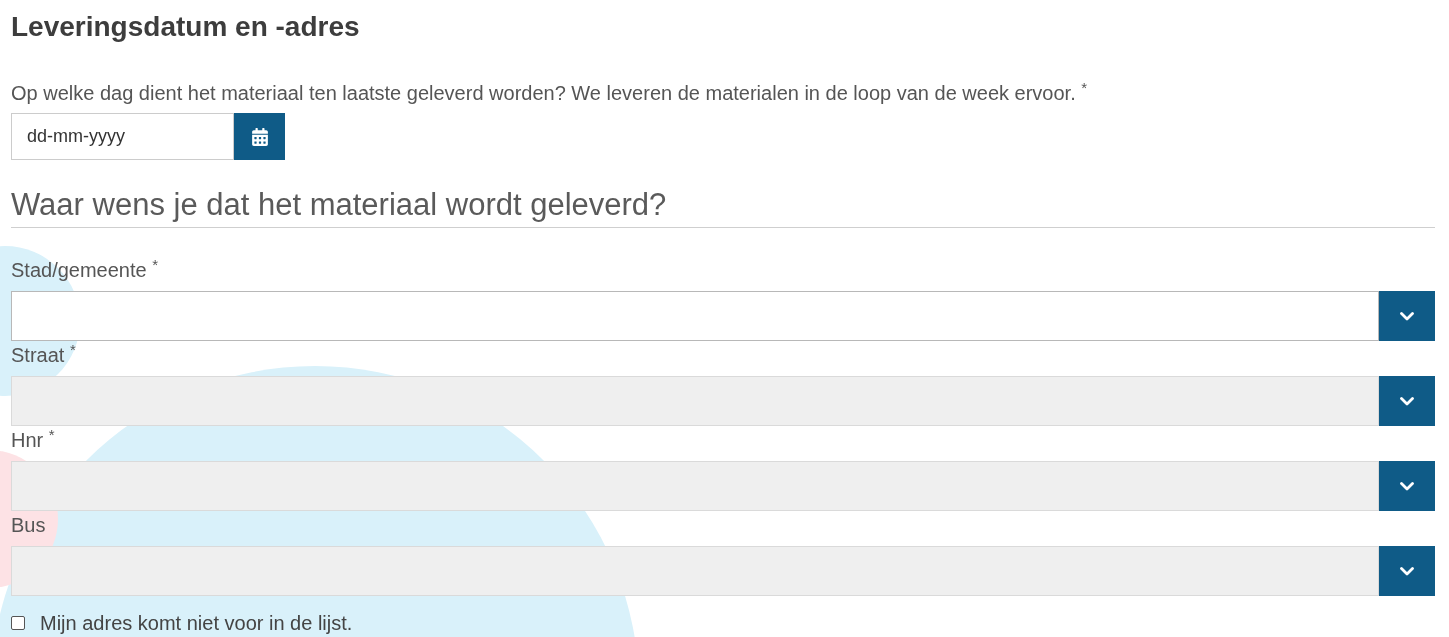 The width and height of the screenshot is (1449, 637). Describe the element at coordinates (185, 27) in the screenshot. I see `section-title: Leveringsdatum en -adres` at that location.